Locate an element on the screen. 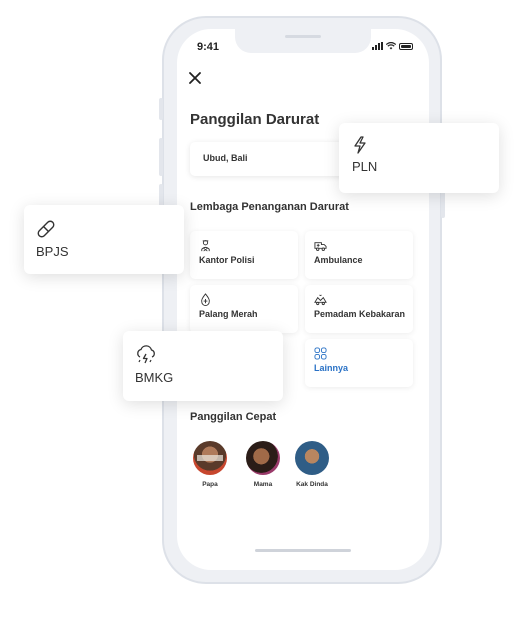  signal-icon is located at coordinates (377, 46).